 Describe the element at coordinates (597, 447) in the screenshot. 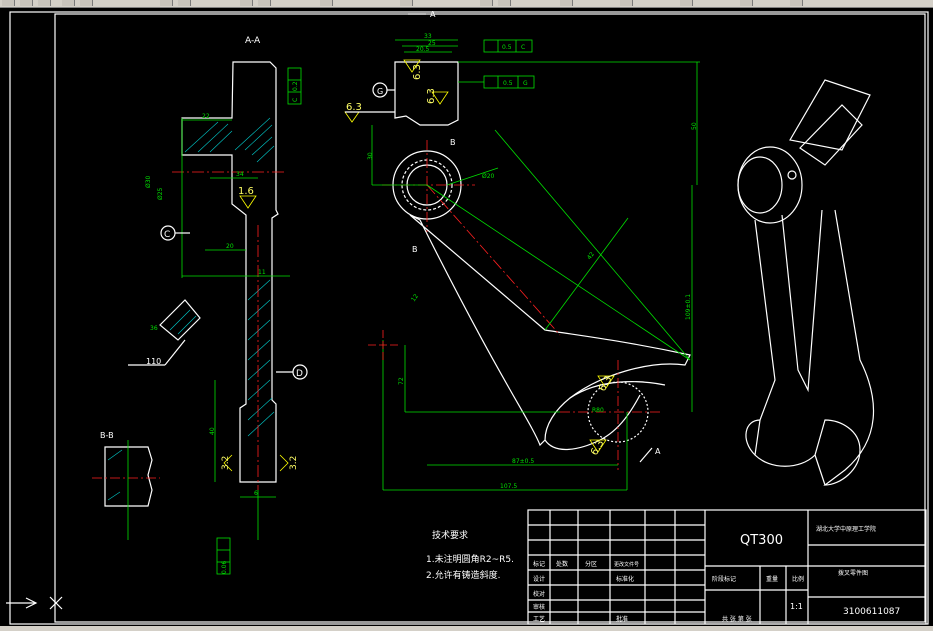

I see `roughness-6-3-e: 6.3` at that location.